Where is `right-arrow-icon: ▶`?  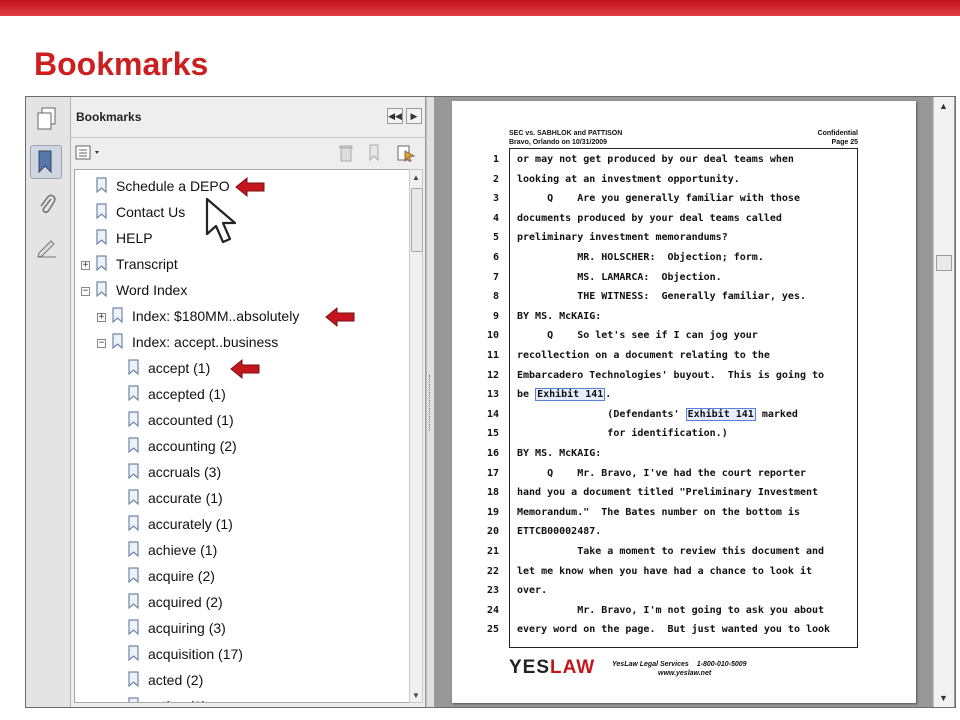 right-arrow-icon: ▶ is located at coordinates (414, 115).